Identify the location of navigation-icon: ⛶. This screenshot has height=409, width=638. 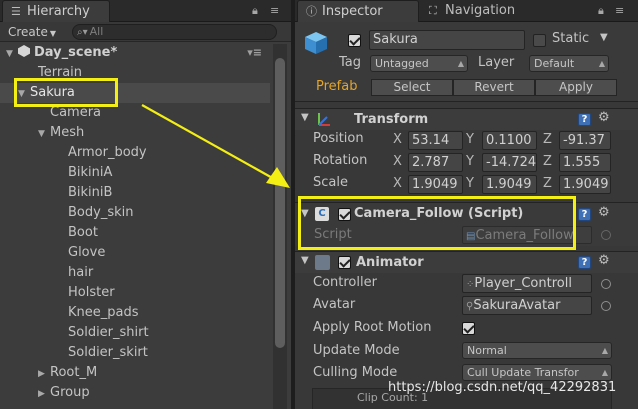
(433, 10).